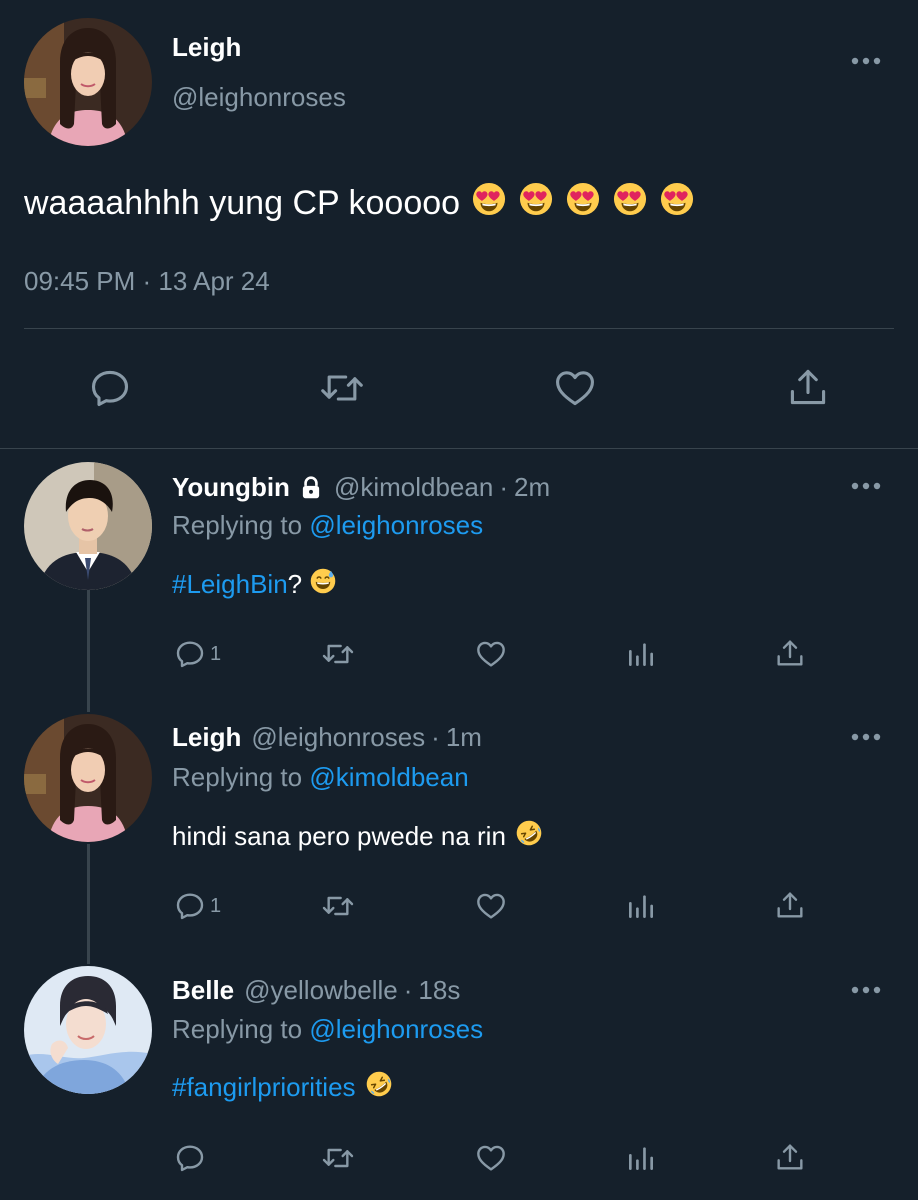  What do you see at coordinates (439, 990) in the screenshot?
I see `reply-time: 18s` at bounding box center [439, 990].